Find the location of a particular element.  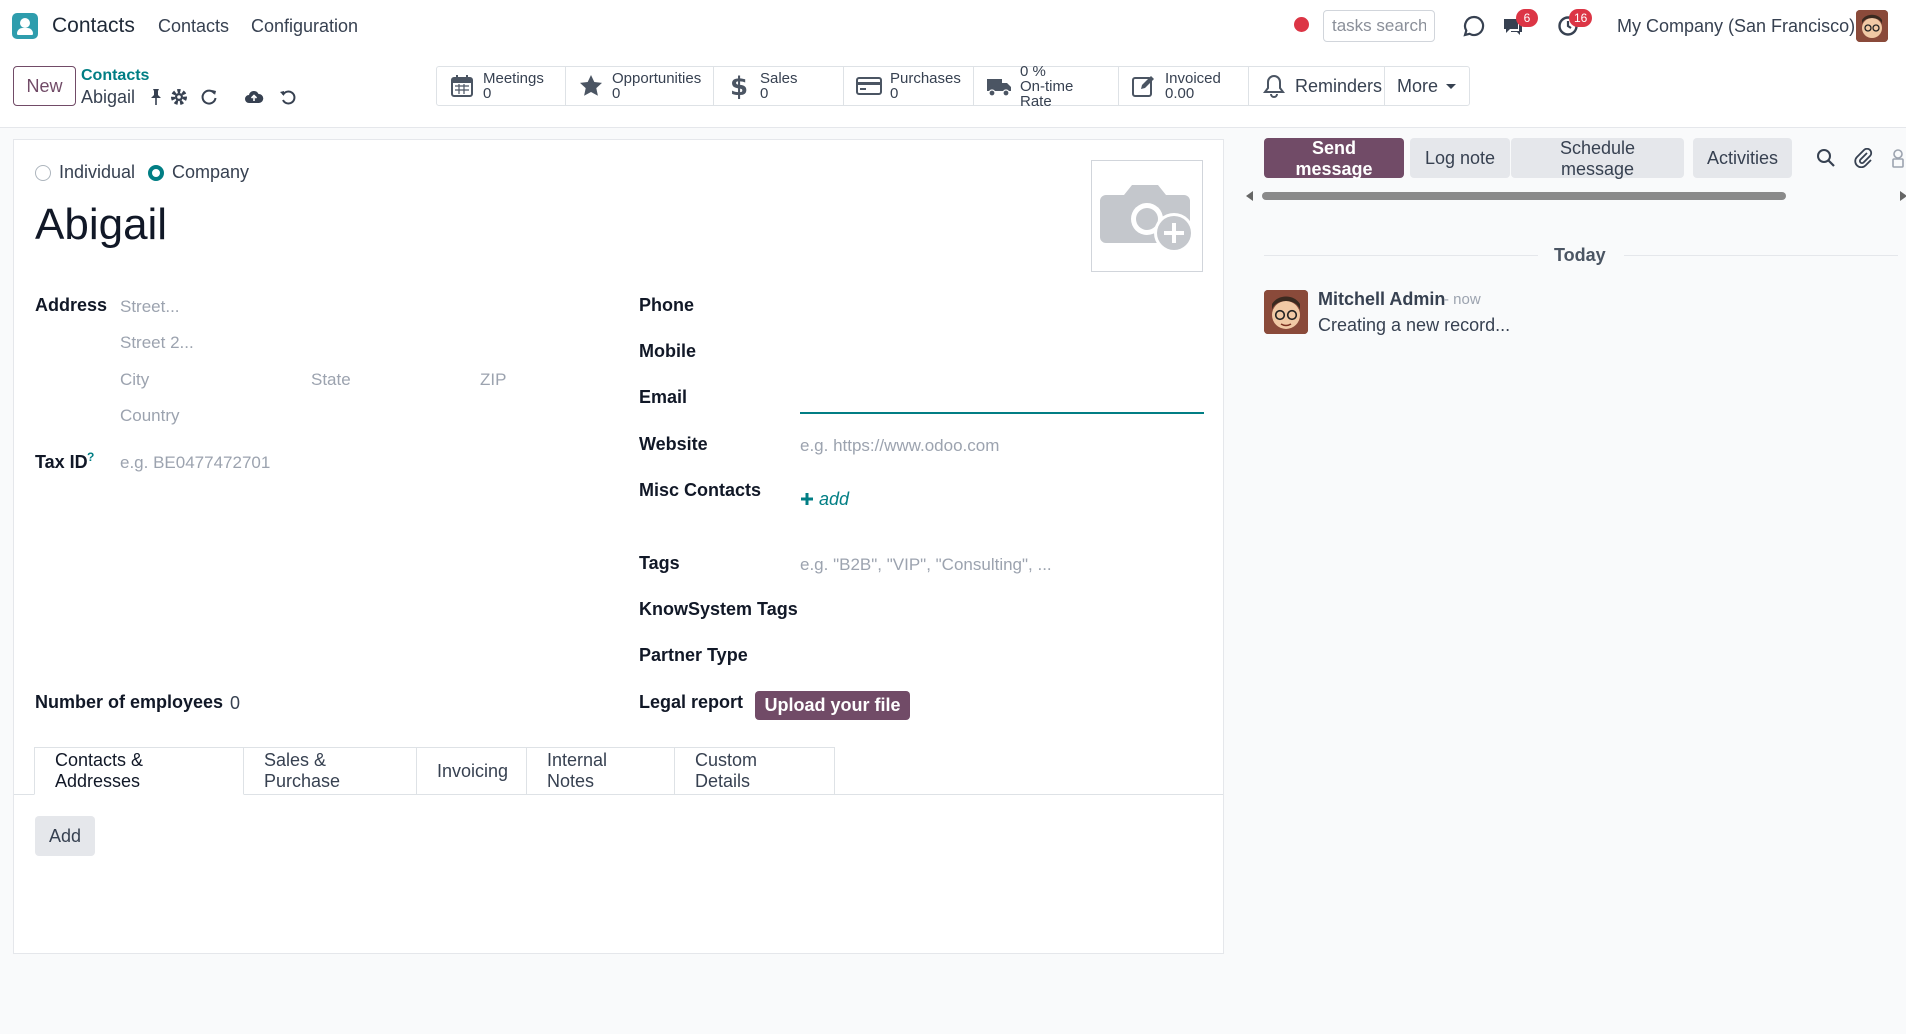

tab-internal-notes: Internal Notes is located at coordinates (601, 771).